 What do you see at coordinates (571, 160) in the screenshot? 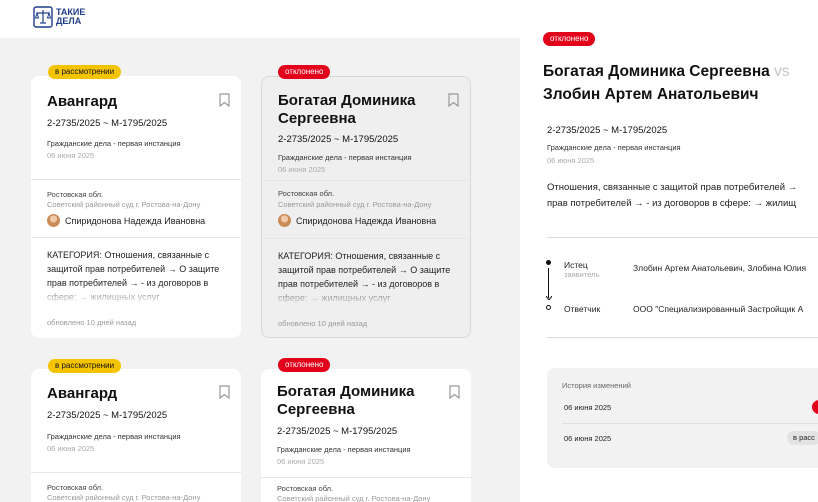
I see `detail-date: 06 июня 2025` at bounding box center [571, 160].